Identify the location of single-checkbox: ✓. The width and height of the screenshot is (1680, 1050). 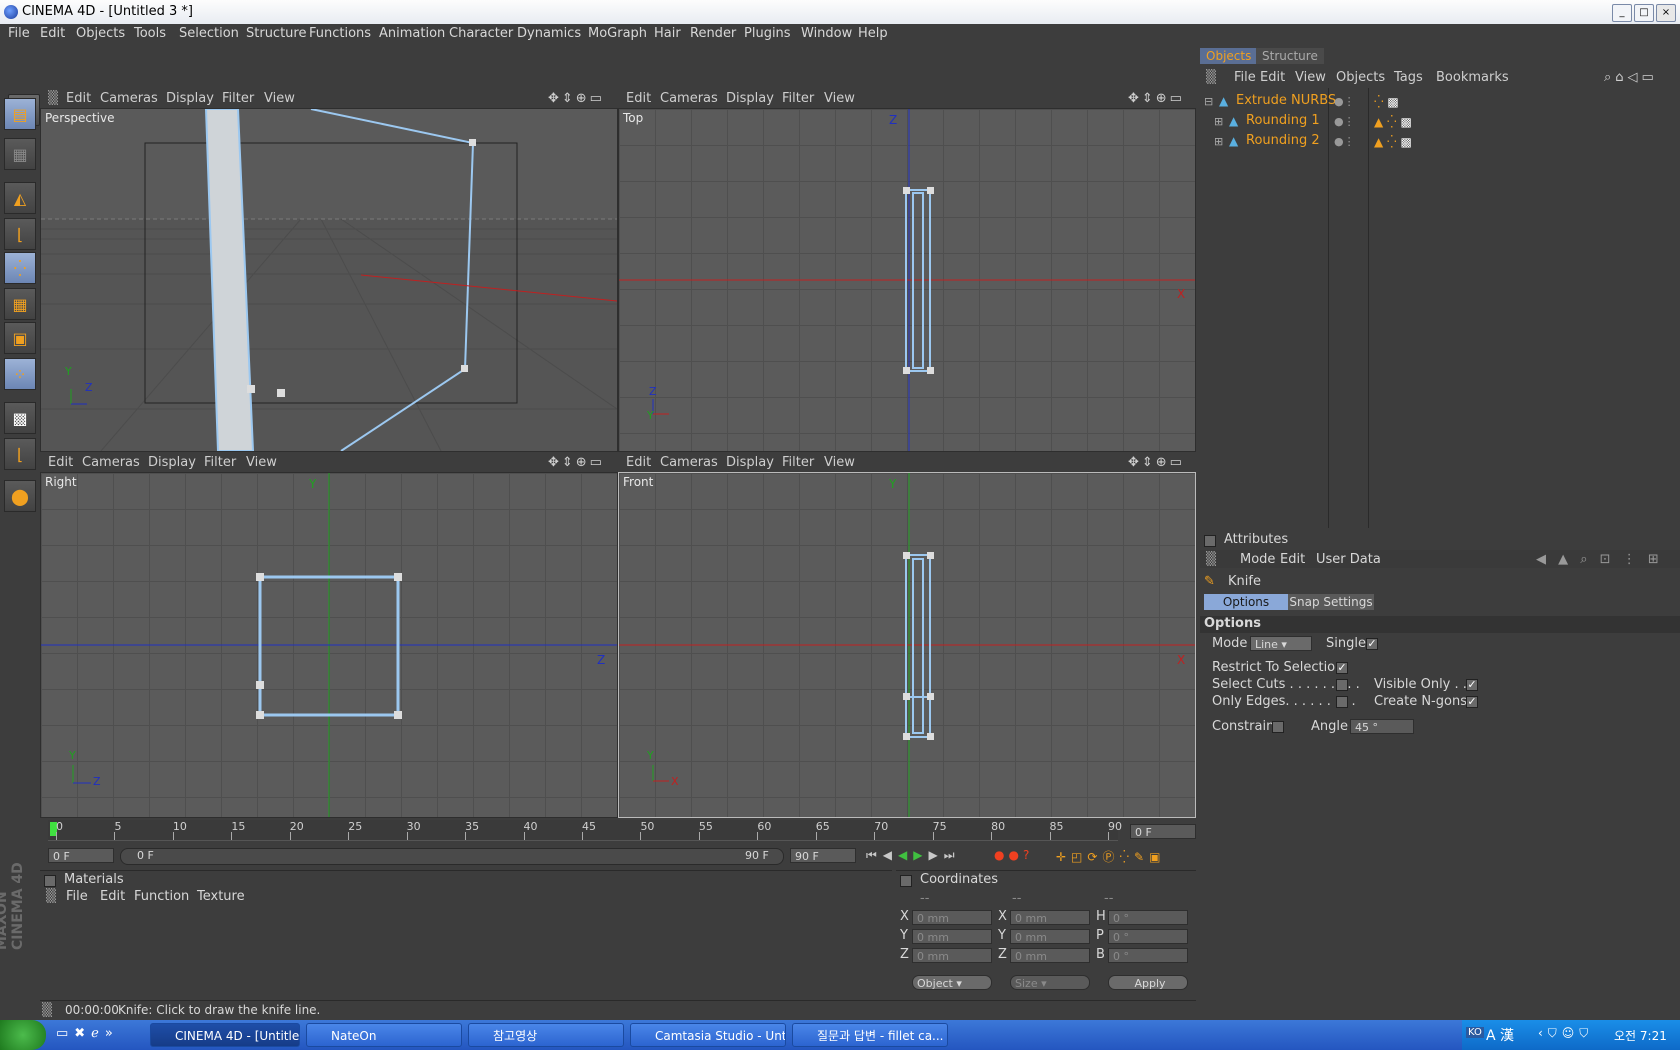
(1372, 644).